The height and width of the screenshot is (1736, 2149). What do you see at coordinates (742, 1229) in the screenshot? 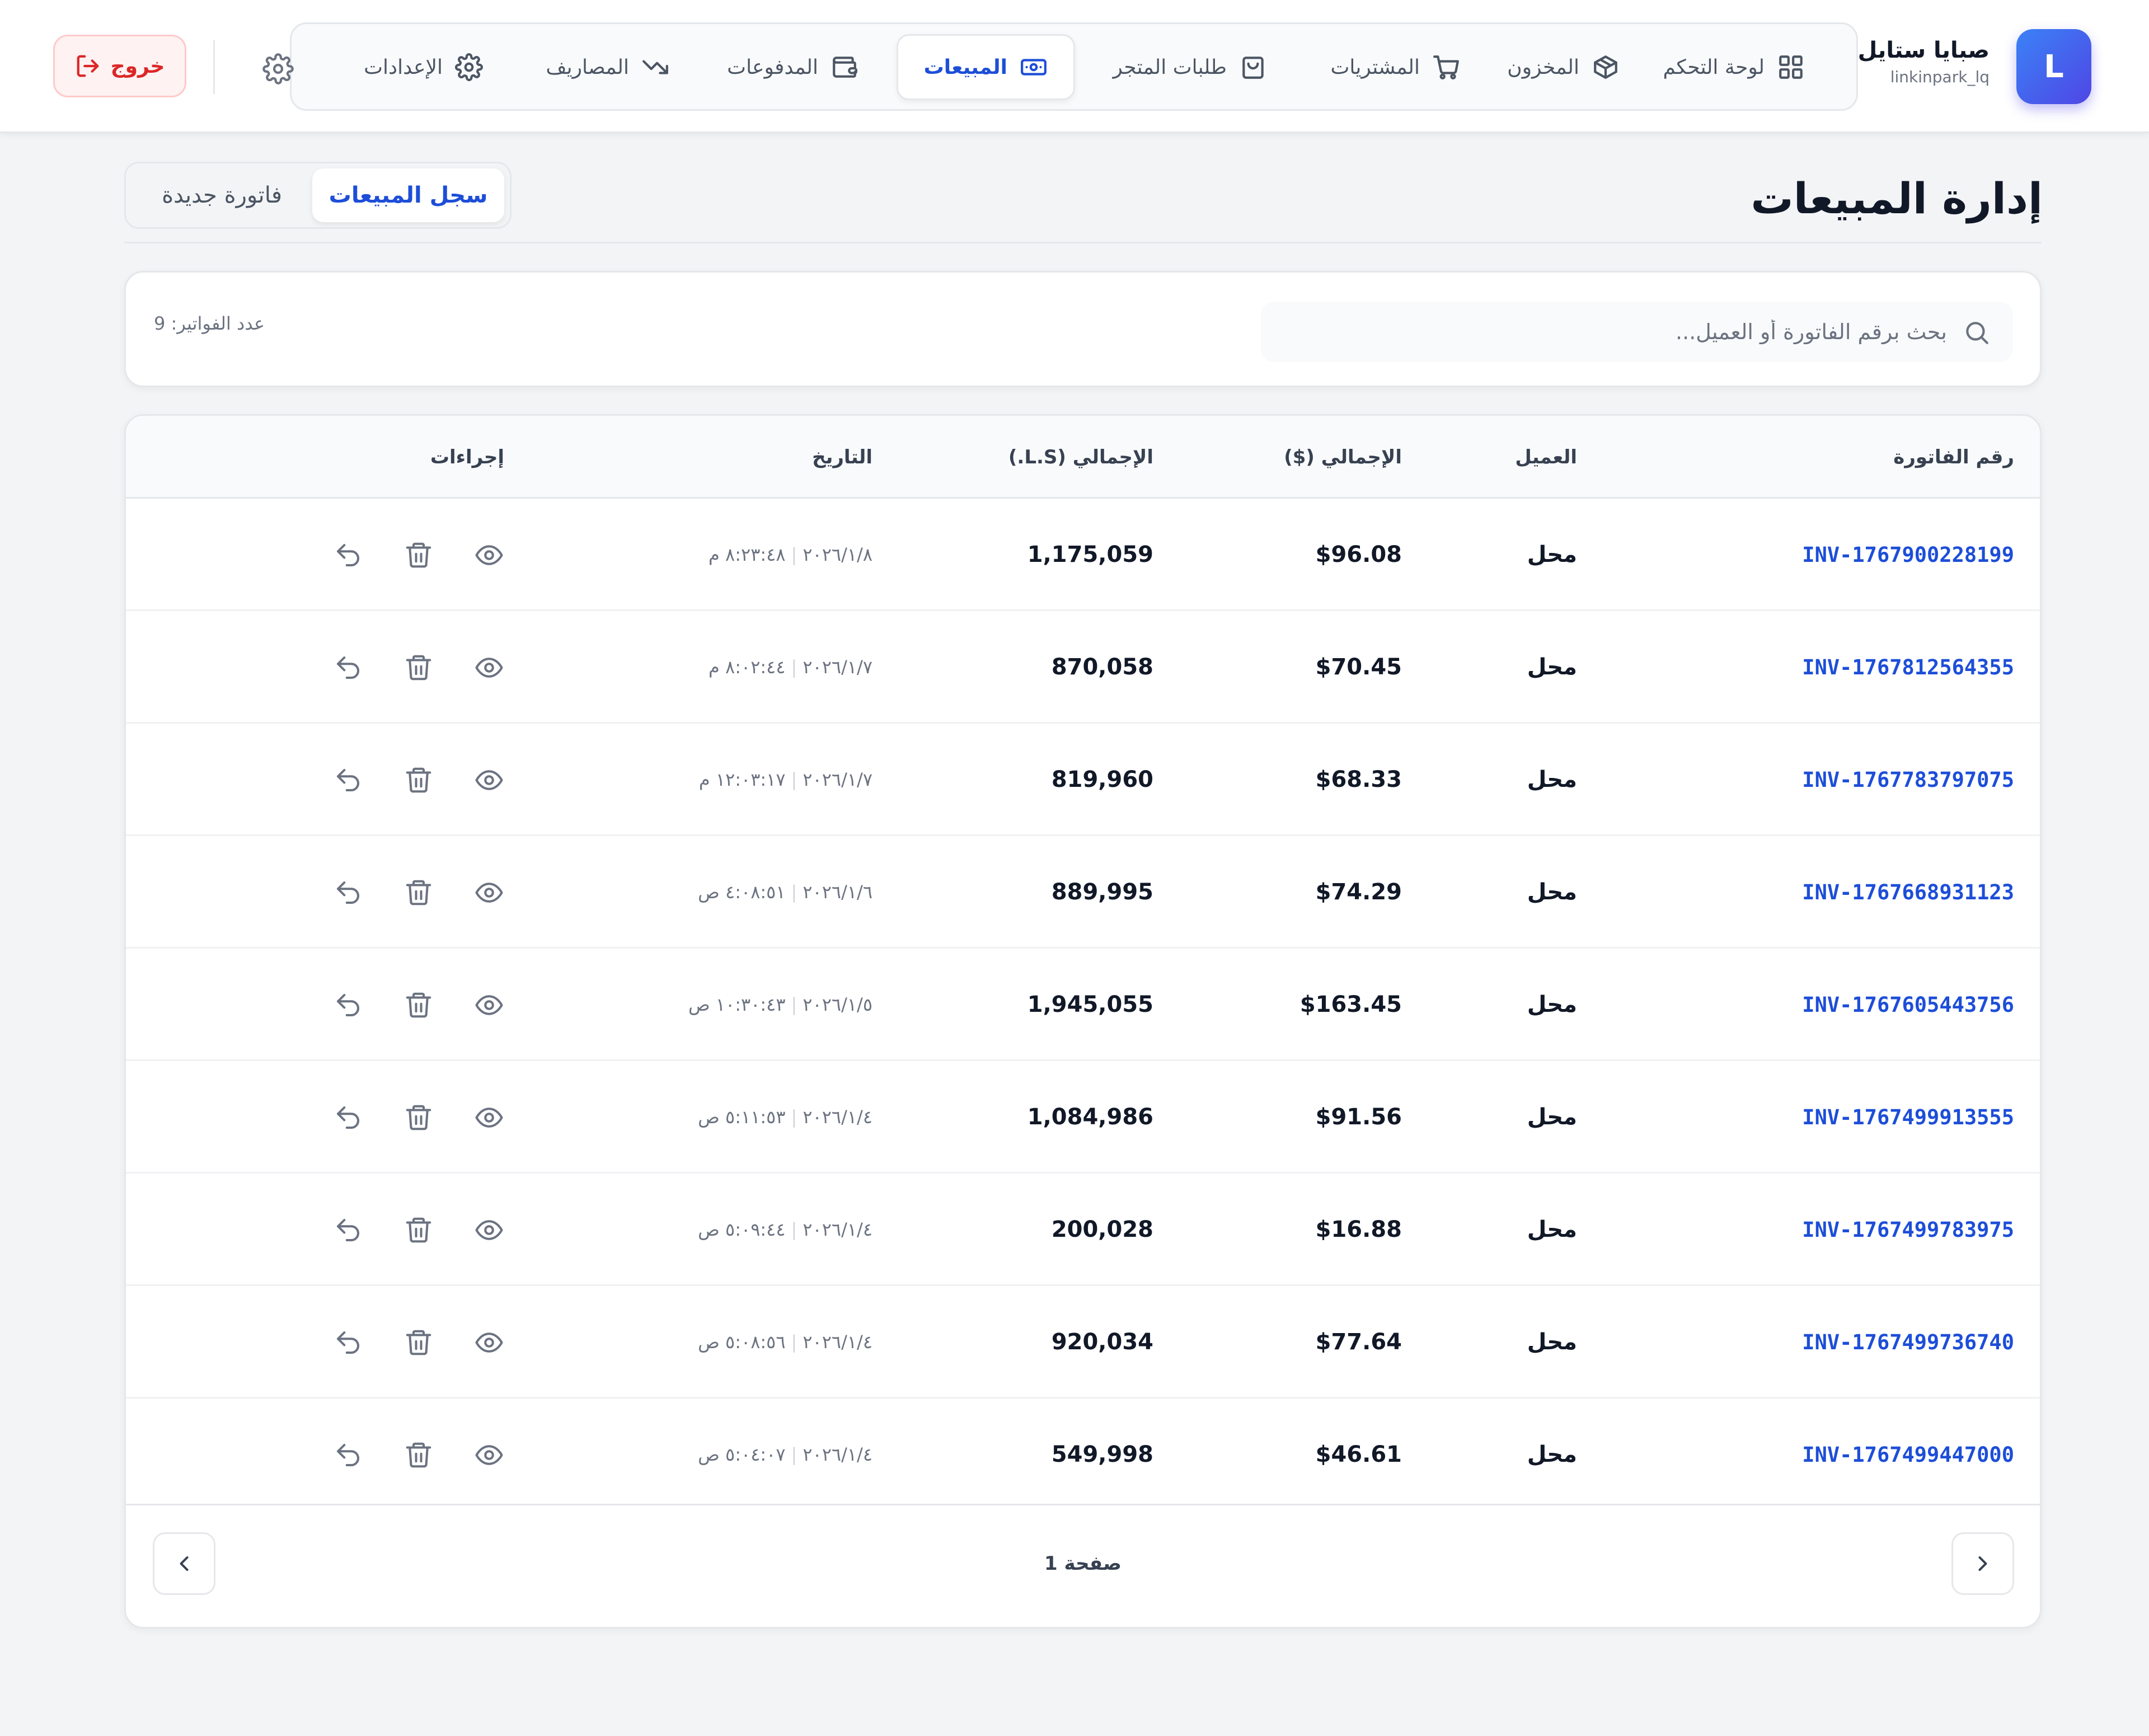
I see `time-value: ٥:٠٩:٤٤ ص` at bounding box center [742, 1229].